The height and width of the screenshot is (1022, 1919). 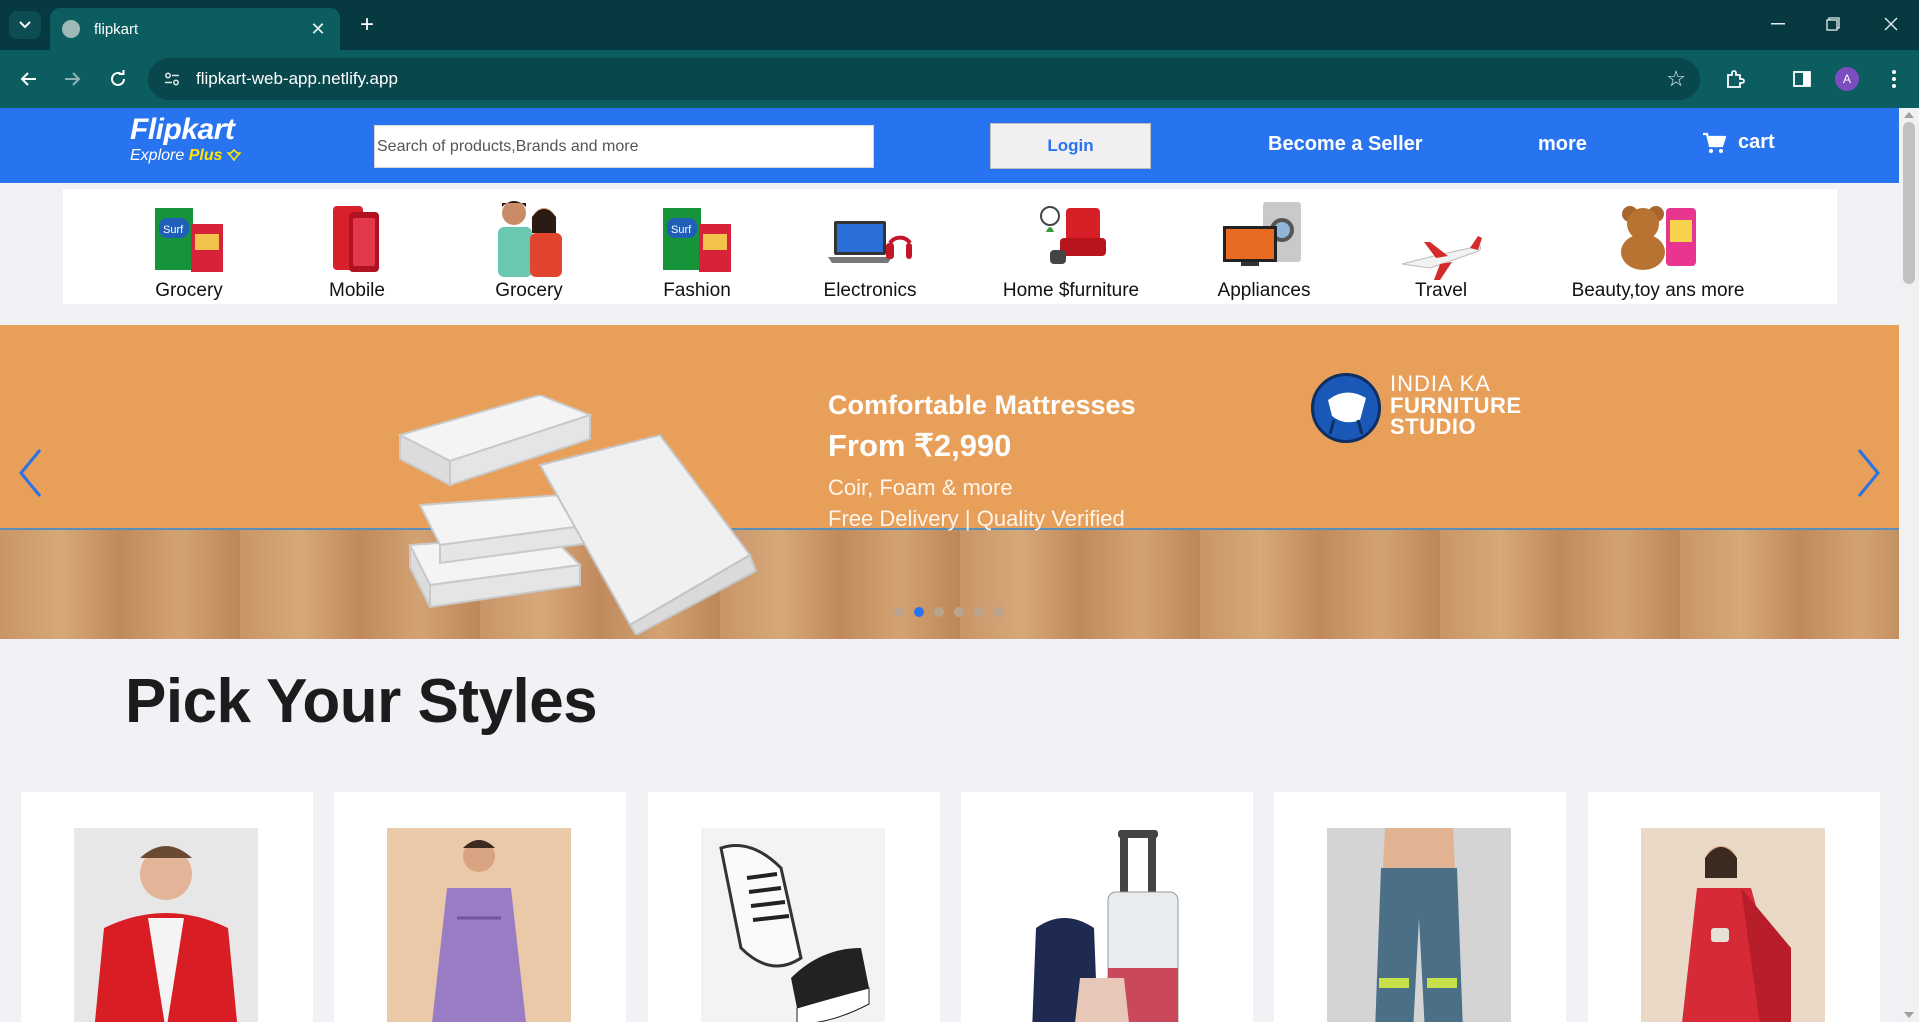 I want to click on kebab-menu-icon, so click(x=1894, y=79).